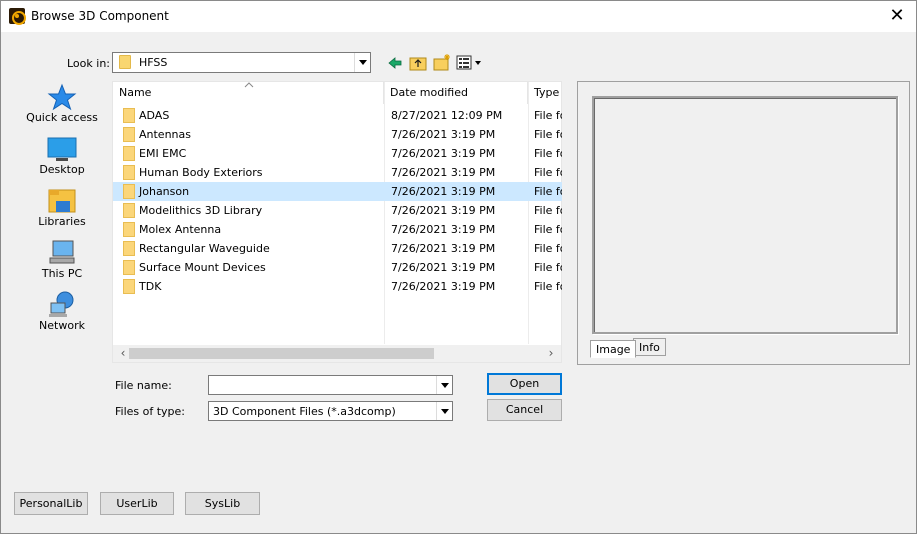 This screenshot has width=917, height=534. What do you see at coordinates (163, 153) in the screenshot?
I see `file-name: EMI EMC` at bounding box center [163, 153].